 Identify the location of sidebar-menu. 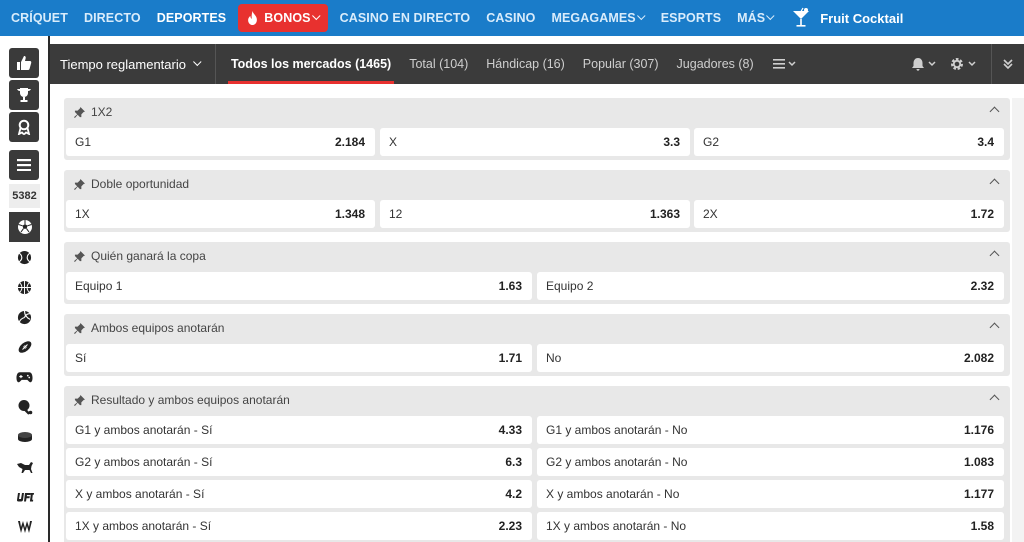
(24, 165).